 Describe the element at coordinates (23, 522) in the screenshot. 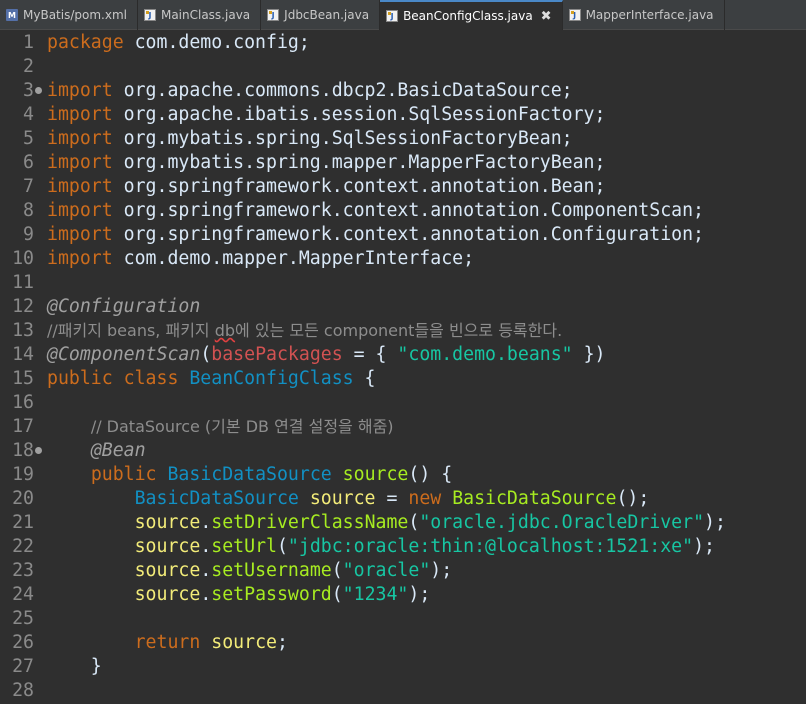

I see `line-number: 21` at that location.